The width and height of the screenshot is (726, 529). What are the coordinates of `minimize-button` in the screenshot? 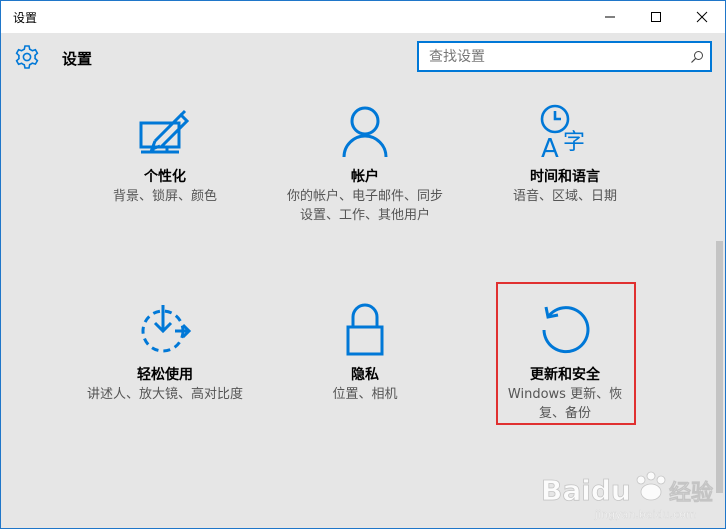 It's located at (610, 17).